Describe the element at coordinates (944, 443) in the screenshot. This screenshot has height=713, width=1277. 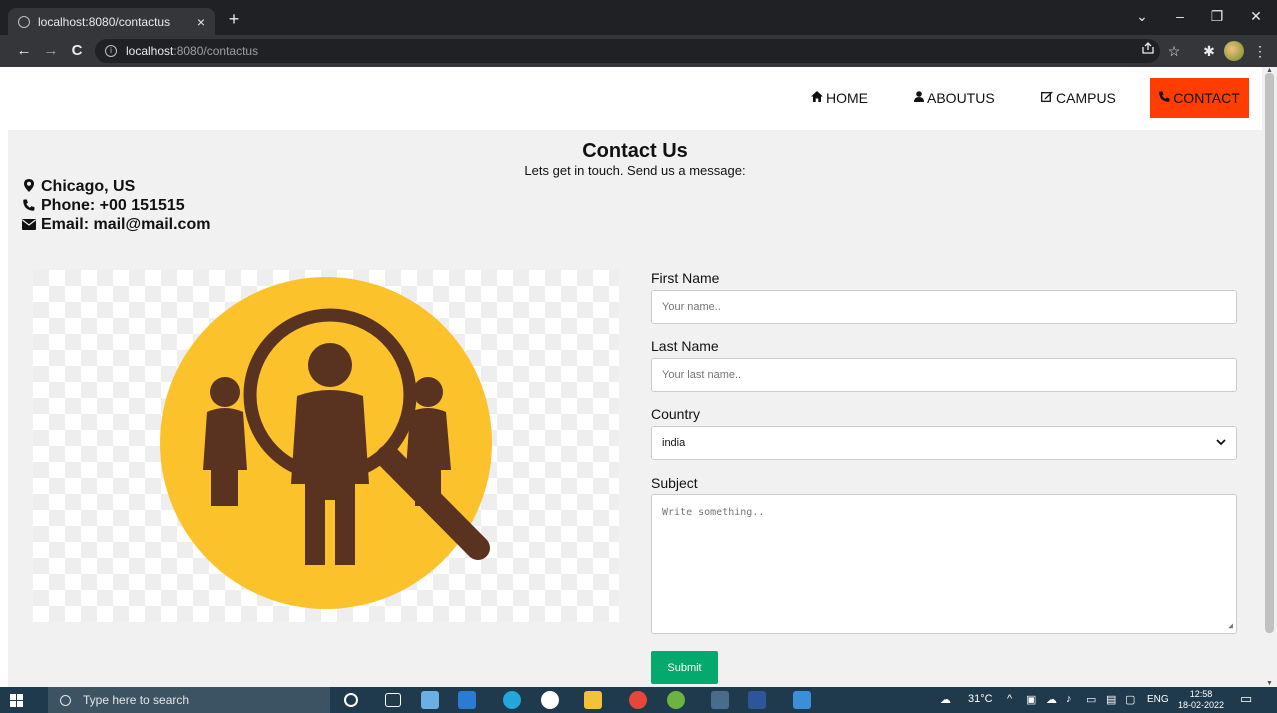
I see `country-select: india` at that location.